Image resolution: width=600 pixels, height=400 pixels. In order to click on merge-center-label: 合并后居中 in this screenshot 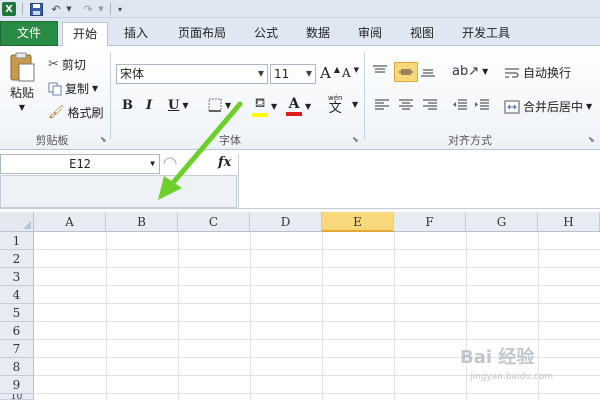, I will do `click(553, 107)`.